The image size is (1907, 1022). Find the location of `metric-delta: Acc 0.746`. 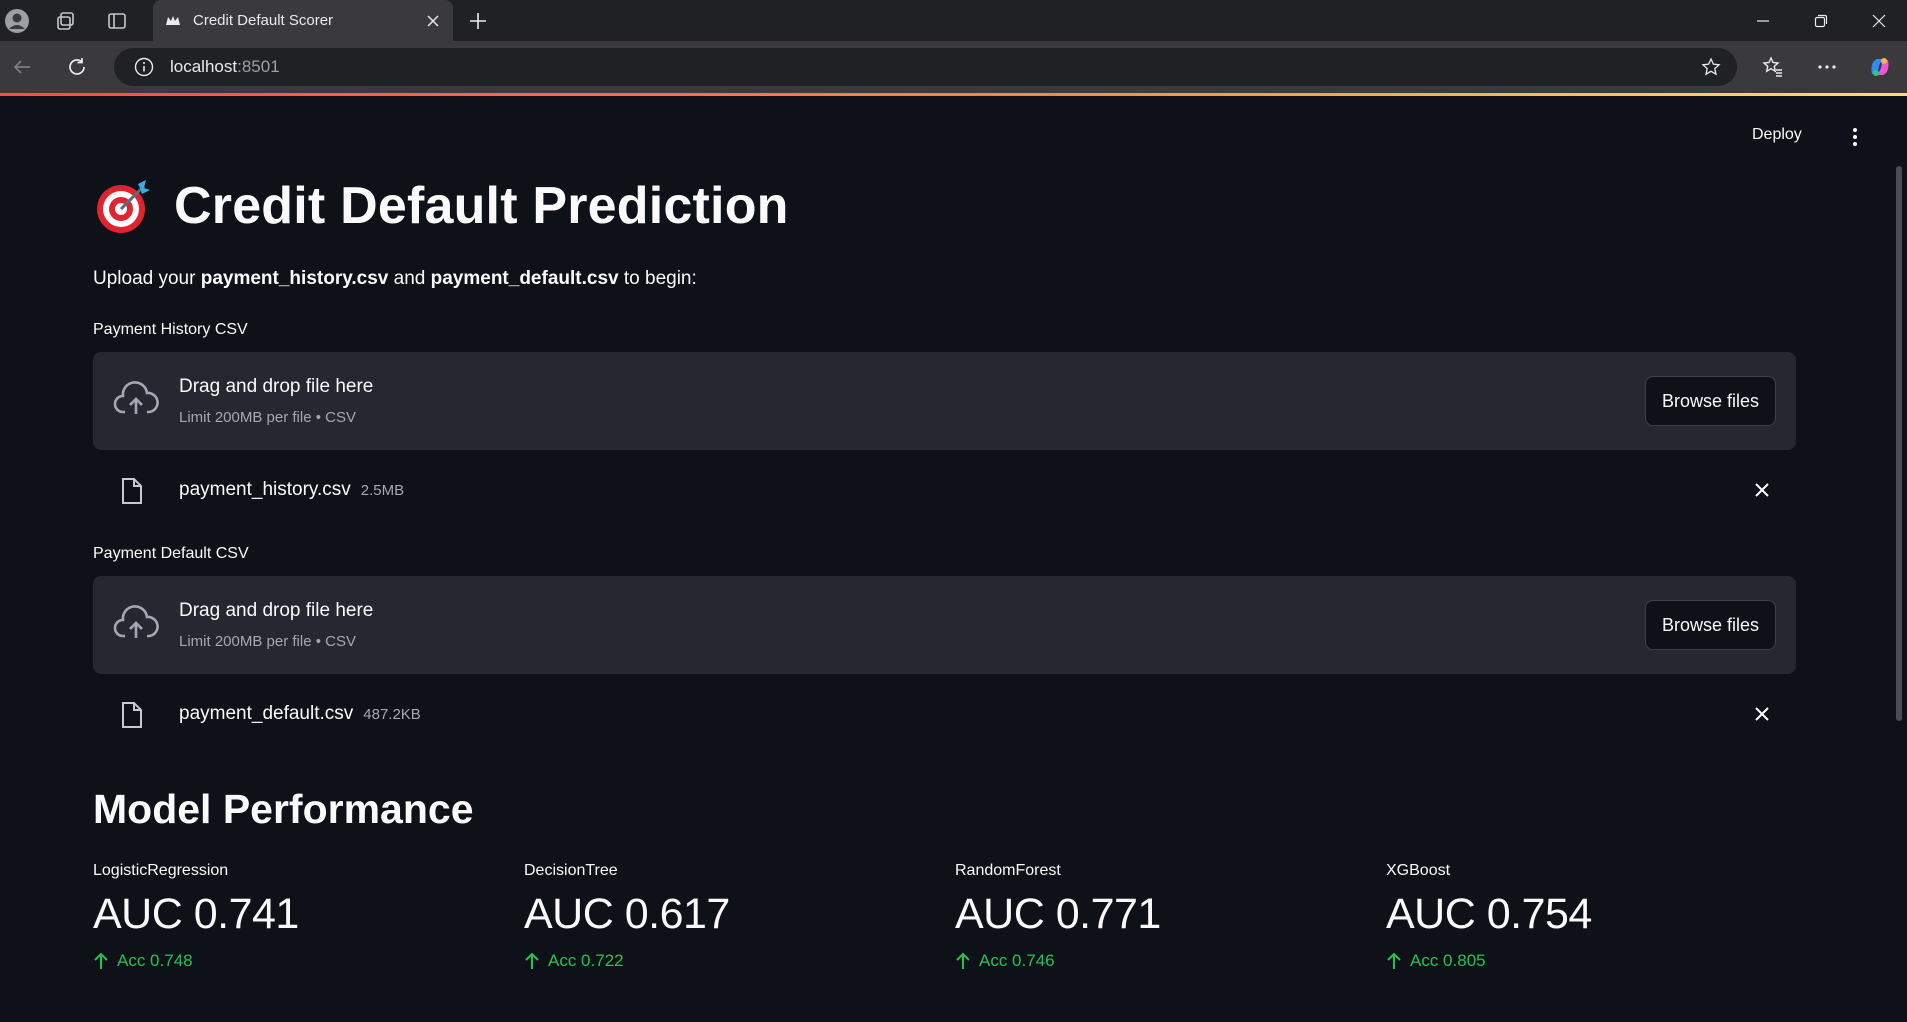

metric-delta: Acc 0.746 is located at coordinates (1155, 961).